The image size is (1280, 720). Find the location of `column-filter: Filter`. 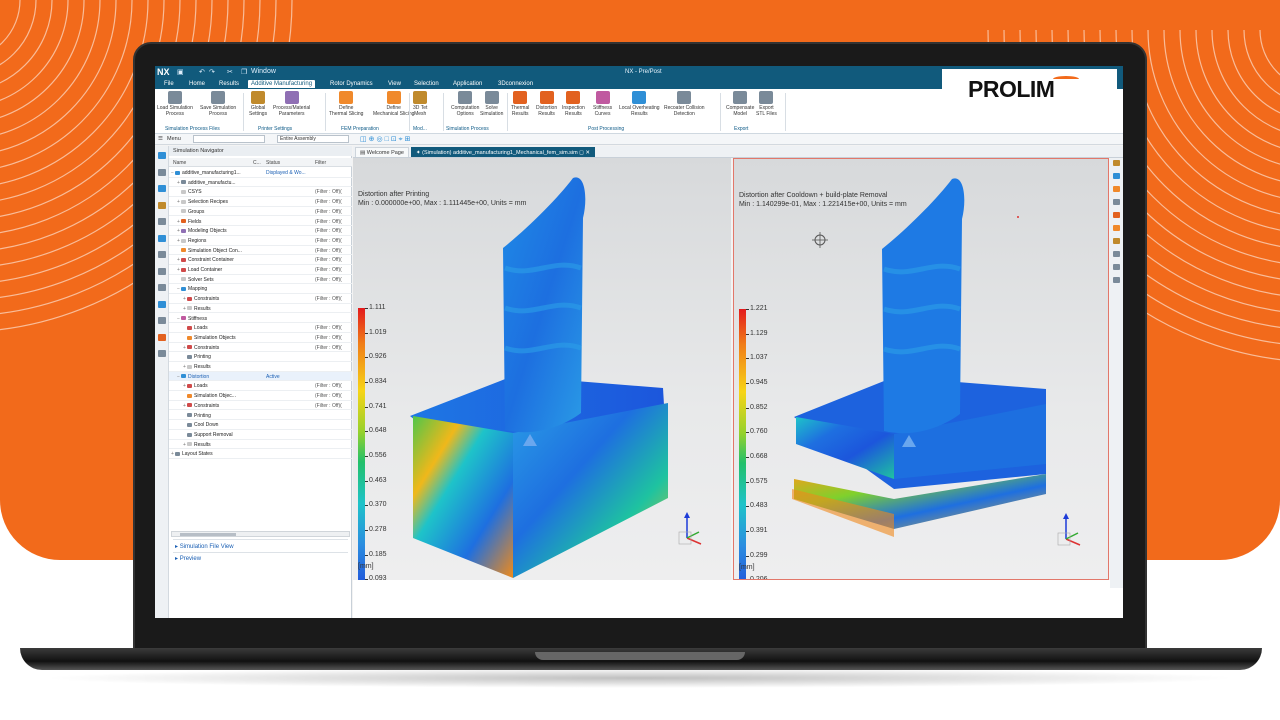

column-filter: Filter is located at coordinates (320, 163).